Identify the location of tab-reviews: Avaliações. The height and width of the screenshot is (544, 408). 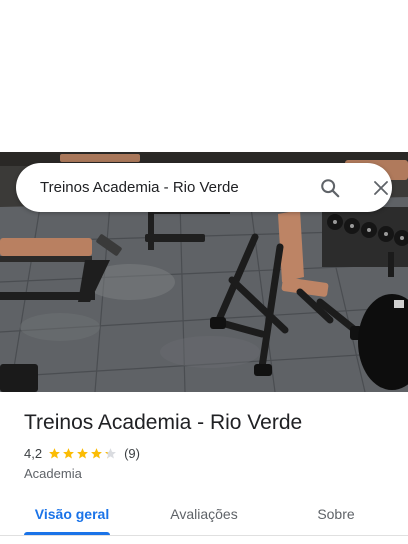
(204, 514).